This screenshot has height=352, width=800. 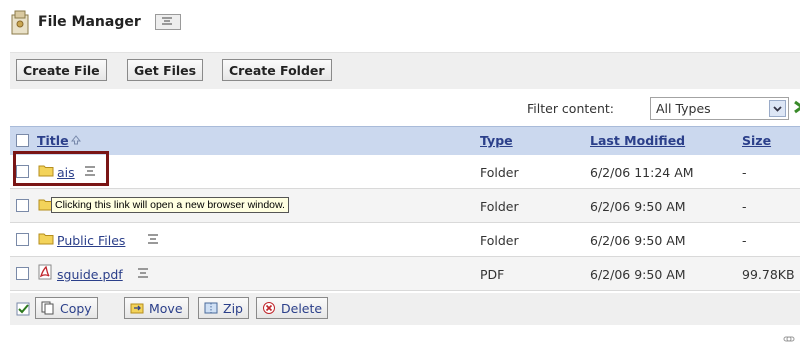 What do you see at coordinates (302, 308) in the screenshot?
I see `delete-label: Delete` at bounding box center [302, 308].